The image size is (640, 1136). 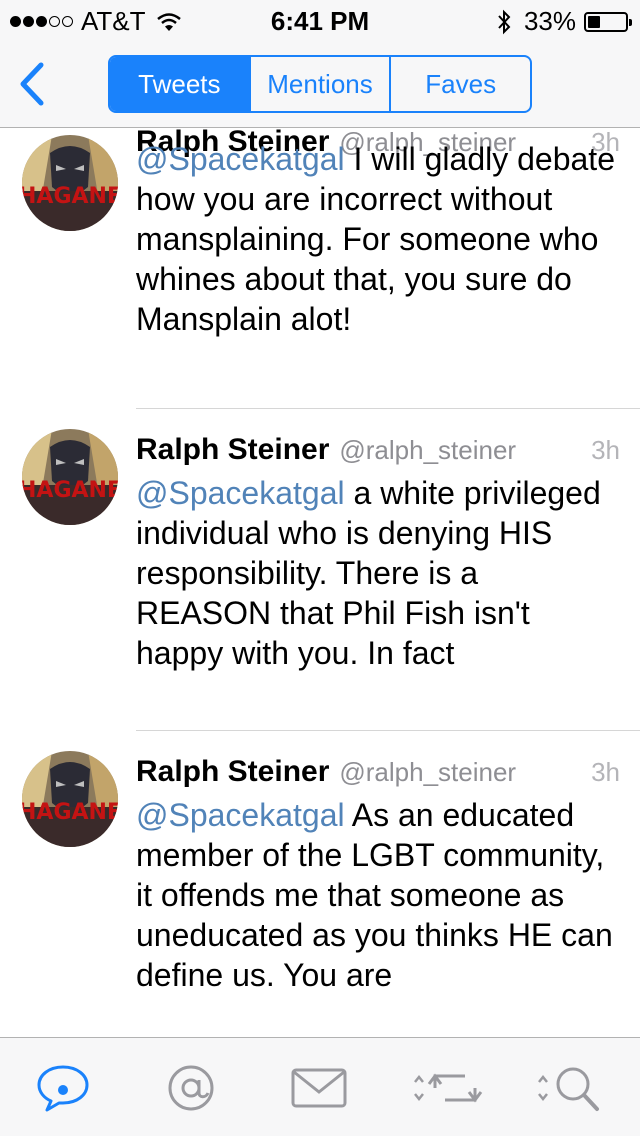 I want to click on retweet-icon, so click(x=448, y=1087).